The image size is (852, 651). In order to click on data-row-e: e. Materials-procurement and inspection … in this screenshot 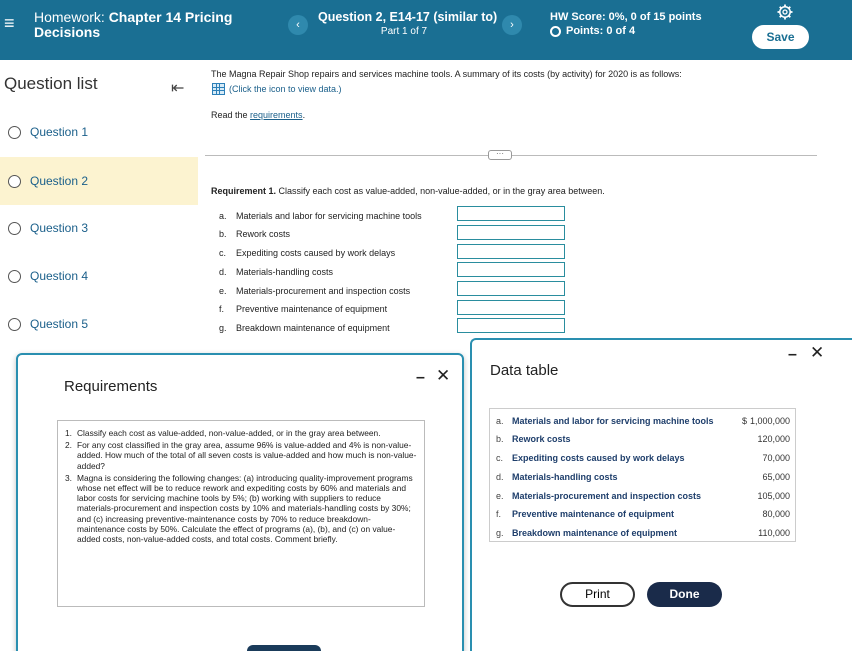, I will do `click(644, 495)`.